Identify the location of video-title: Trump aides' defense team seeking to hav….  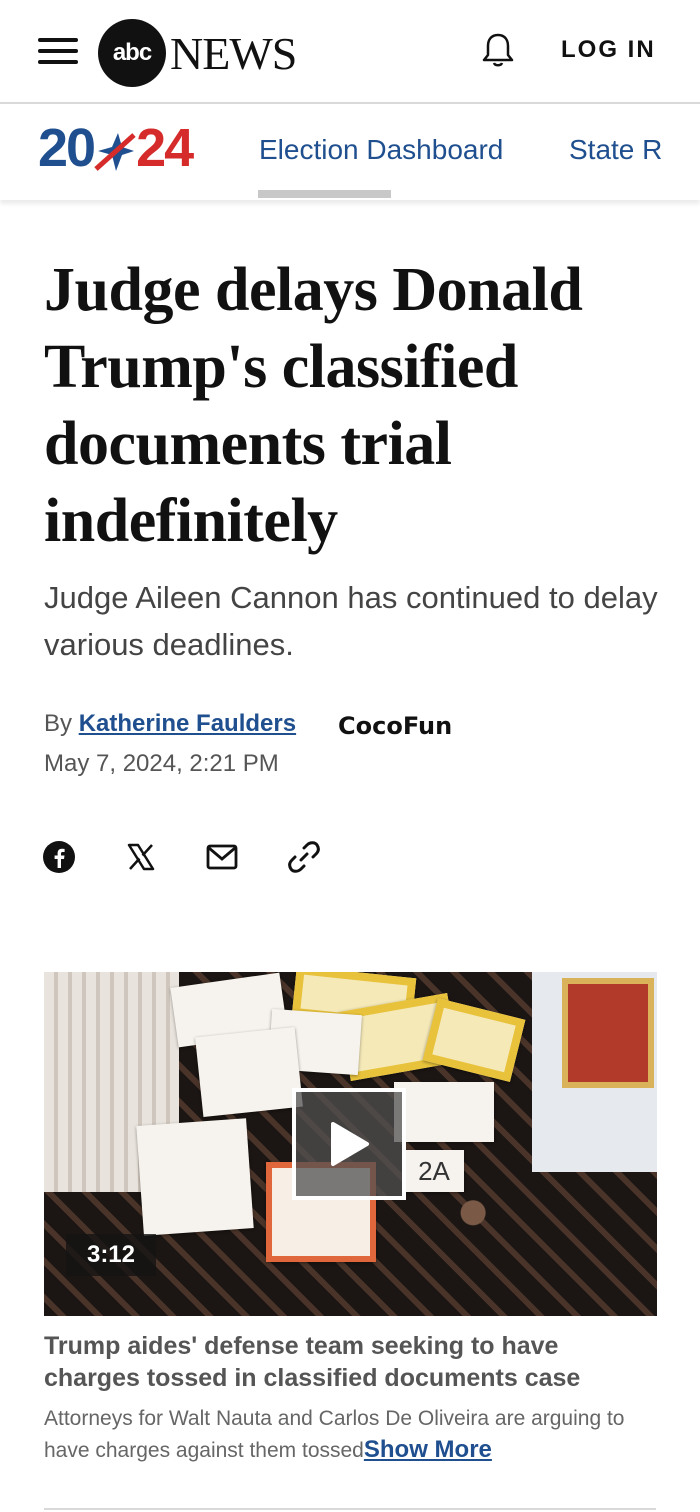
(349, 1362).